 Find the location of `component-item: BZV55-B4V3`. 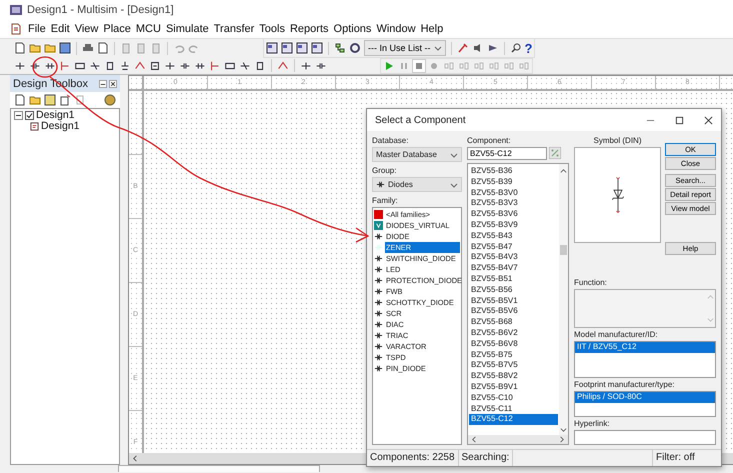

component-item: BZV55-B4V3 is located at coordinates (513, 258).